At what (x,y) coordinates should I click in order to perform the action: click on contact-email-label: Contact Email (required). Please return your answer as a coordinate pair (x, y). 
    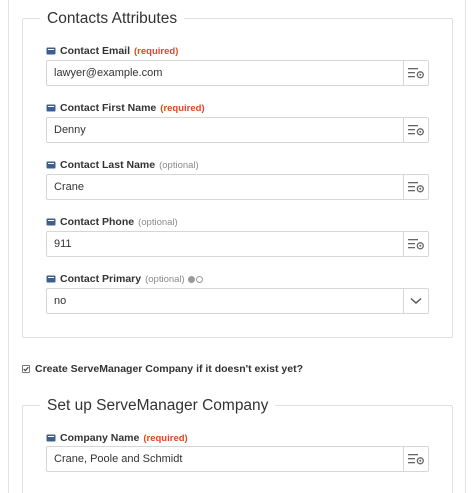
    Looking at the image, I should click on (112, 51).